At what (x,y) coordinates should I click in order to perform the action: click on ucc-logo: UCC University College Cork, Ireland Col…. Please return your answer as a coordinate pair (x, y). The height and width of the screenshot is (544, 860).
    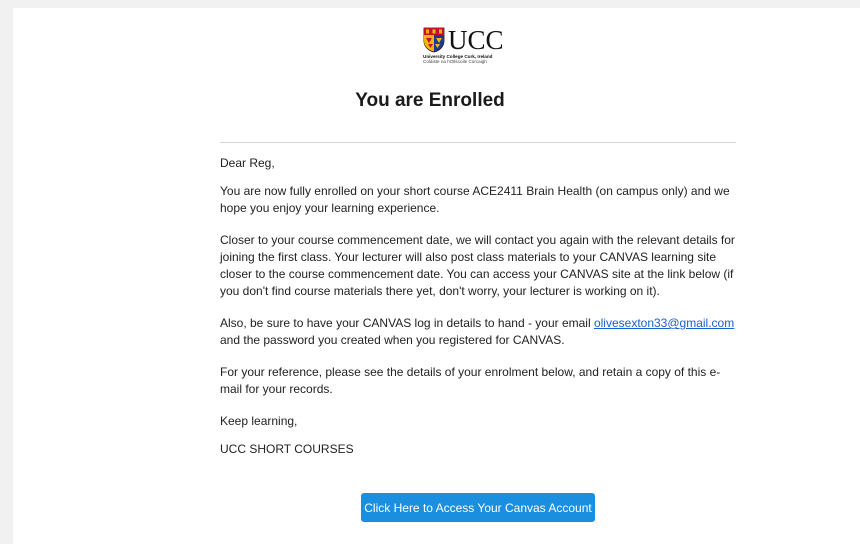
    Looking at the image, I should click on (463, 45).